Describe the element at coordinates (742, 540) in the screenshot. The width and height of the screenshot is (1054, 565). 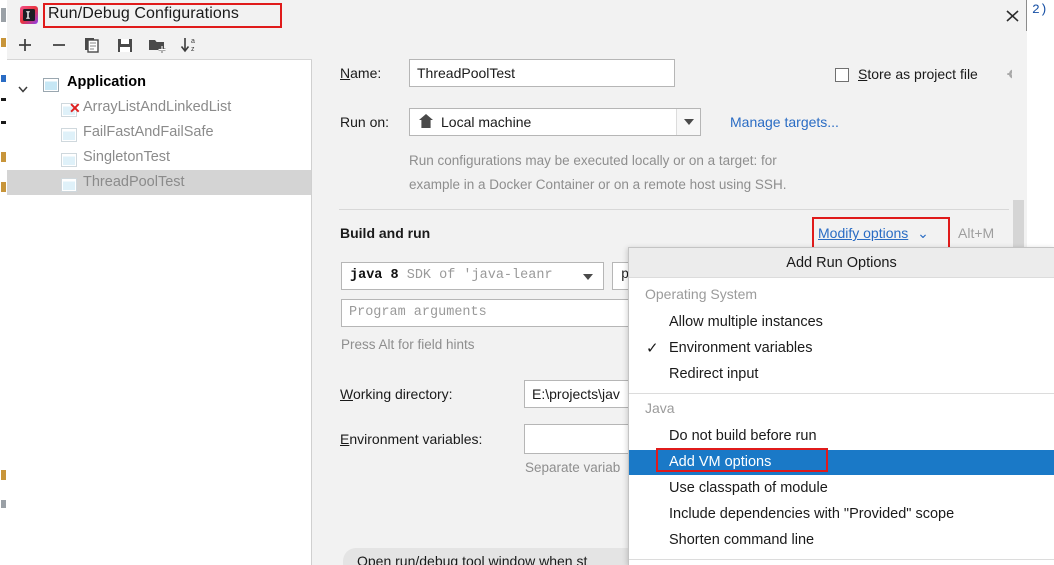
I see `menu-item-label: Shorten command line` at that location.